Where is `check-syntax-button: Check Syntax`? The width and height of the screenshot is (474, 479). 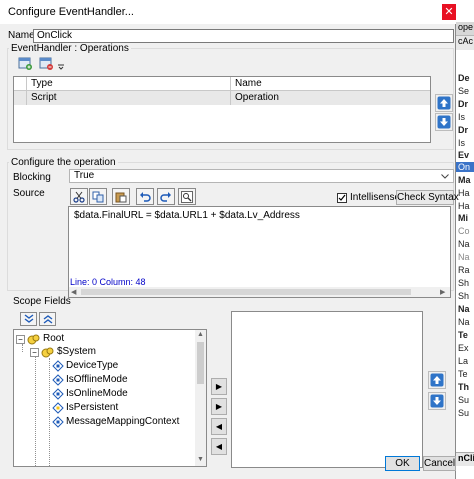 check-syntax-button: Check Syntax is located at coordinates (427, 197).